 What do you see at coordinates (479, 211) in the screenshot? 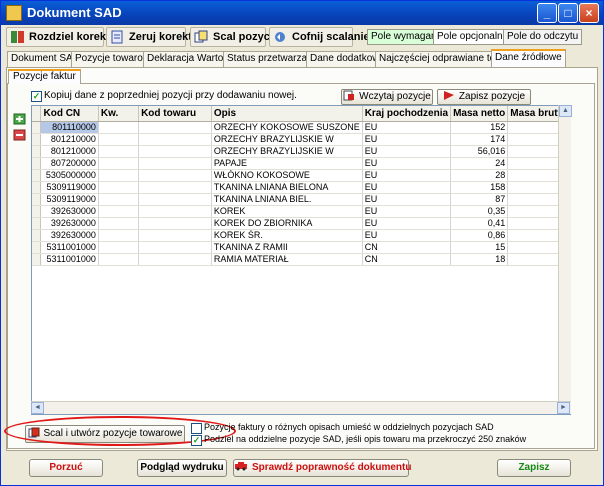
I see `cell-masa-netto: 0,35` at bounding box center [479, 211].